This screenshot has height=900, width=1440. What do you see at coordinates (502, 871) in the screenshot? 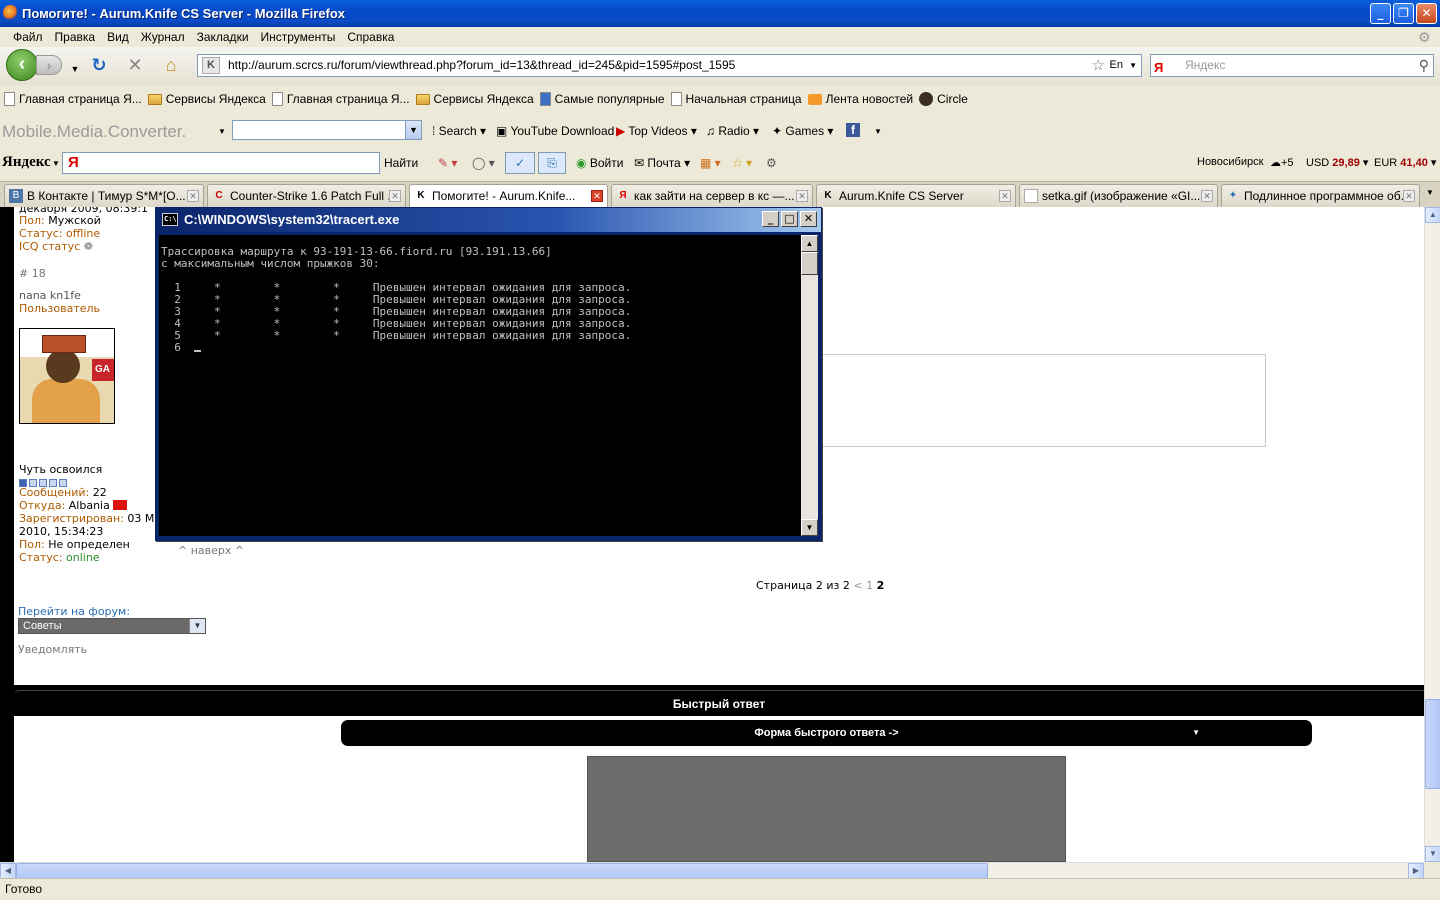
I see `horizontal-scroll-thumb` at bounding box center [502, 871].